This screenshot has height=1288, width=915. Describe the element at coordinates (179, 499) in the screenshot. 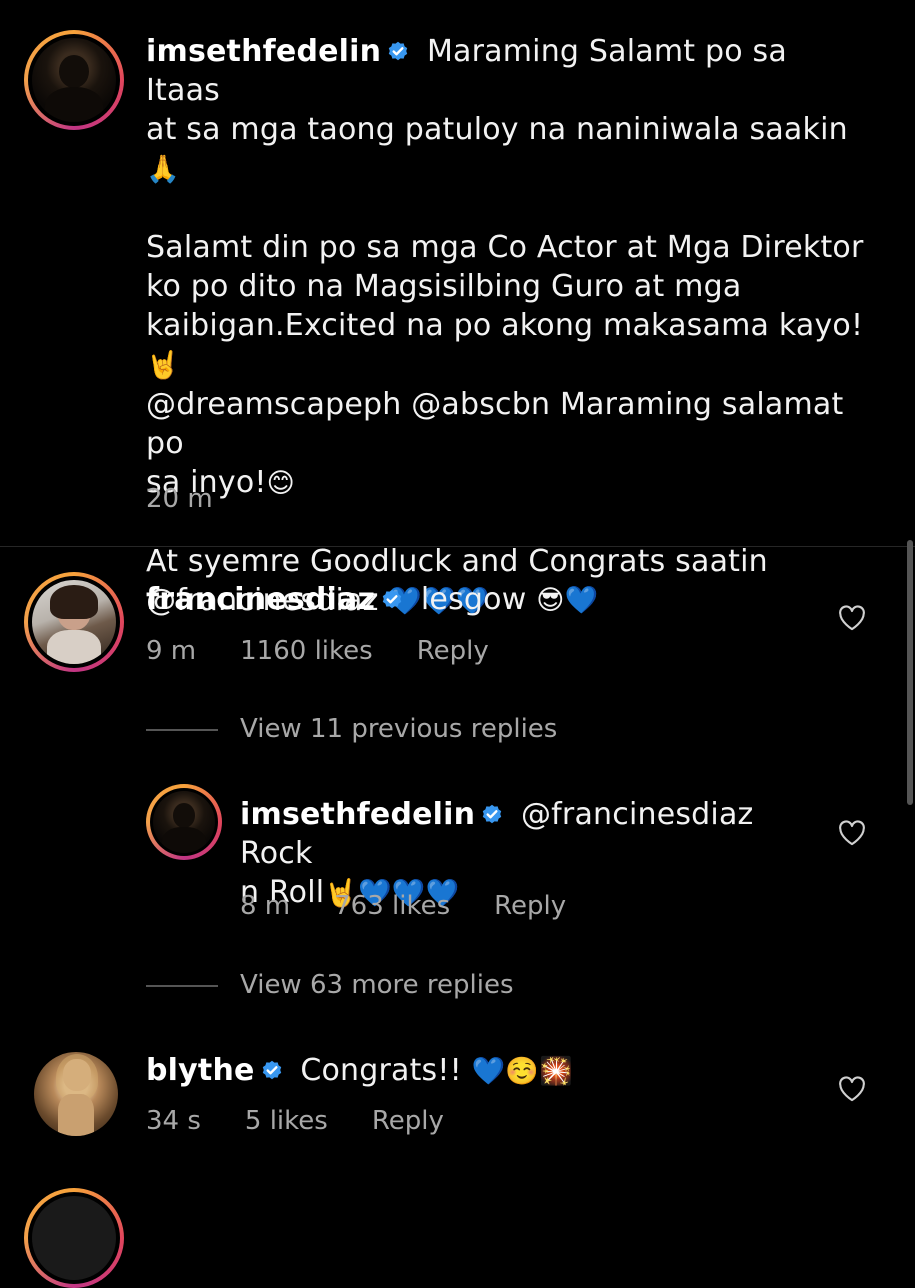

I see `post-time: 20 m` at that location.